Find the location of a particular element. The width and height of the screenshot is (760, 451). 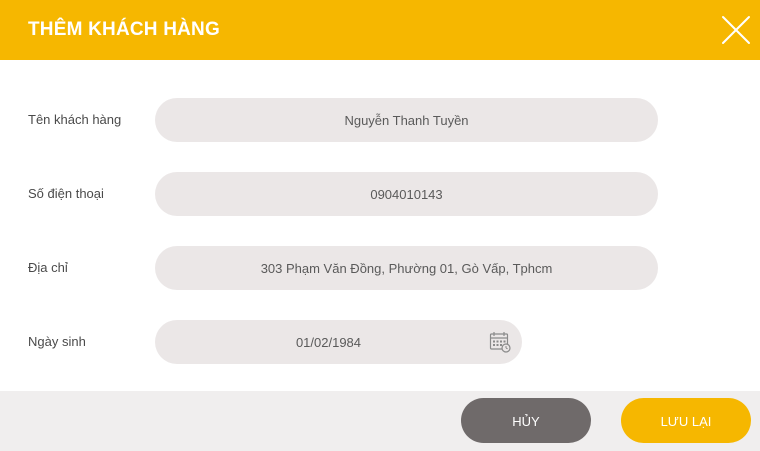

dialog-footer: HỦY LƯU LẠI is located at coordinates (380, 421).